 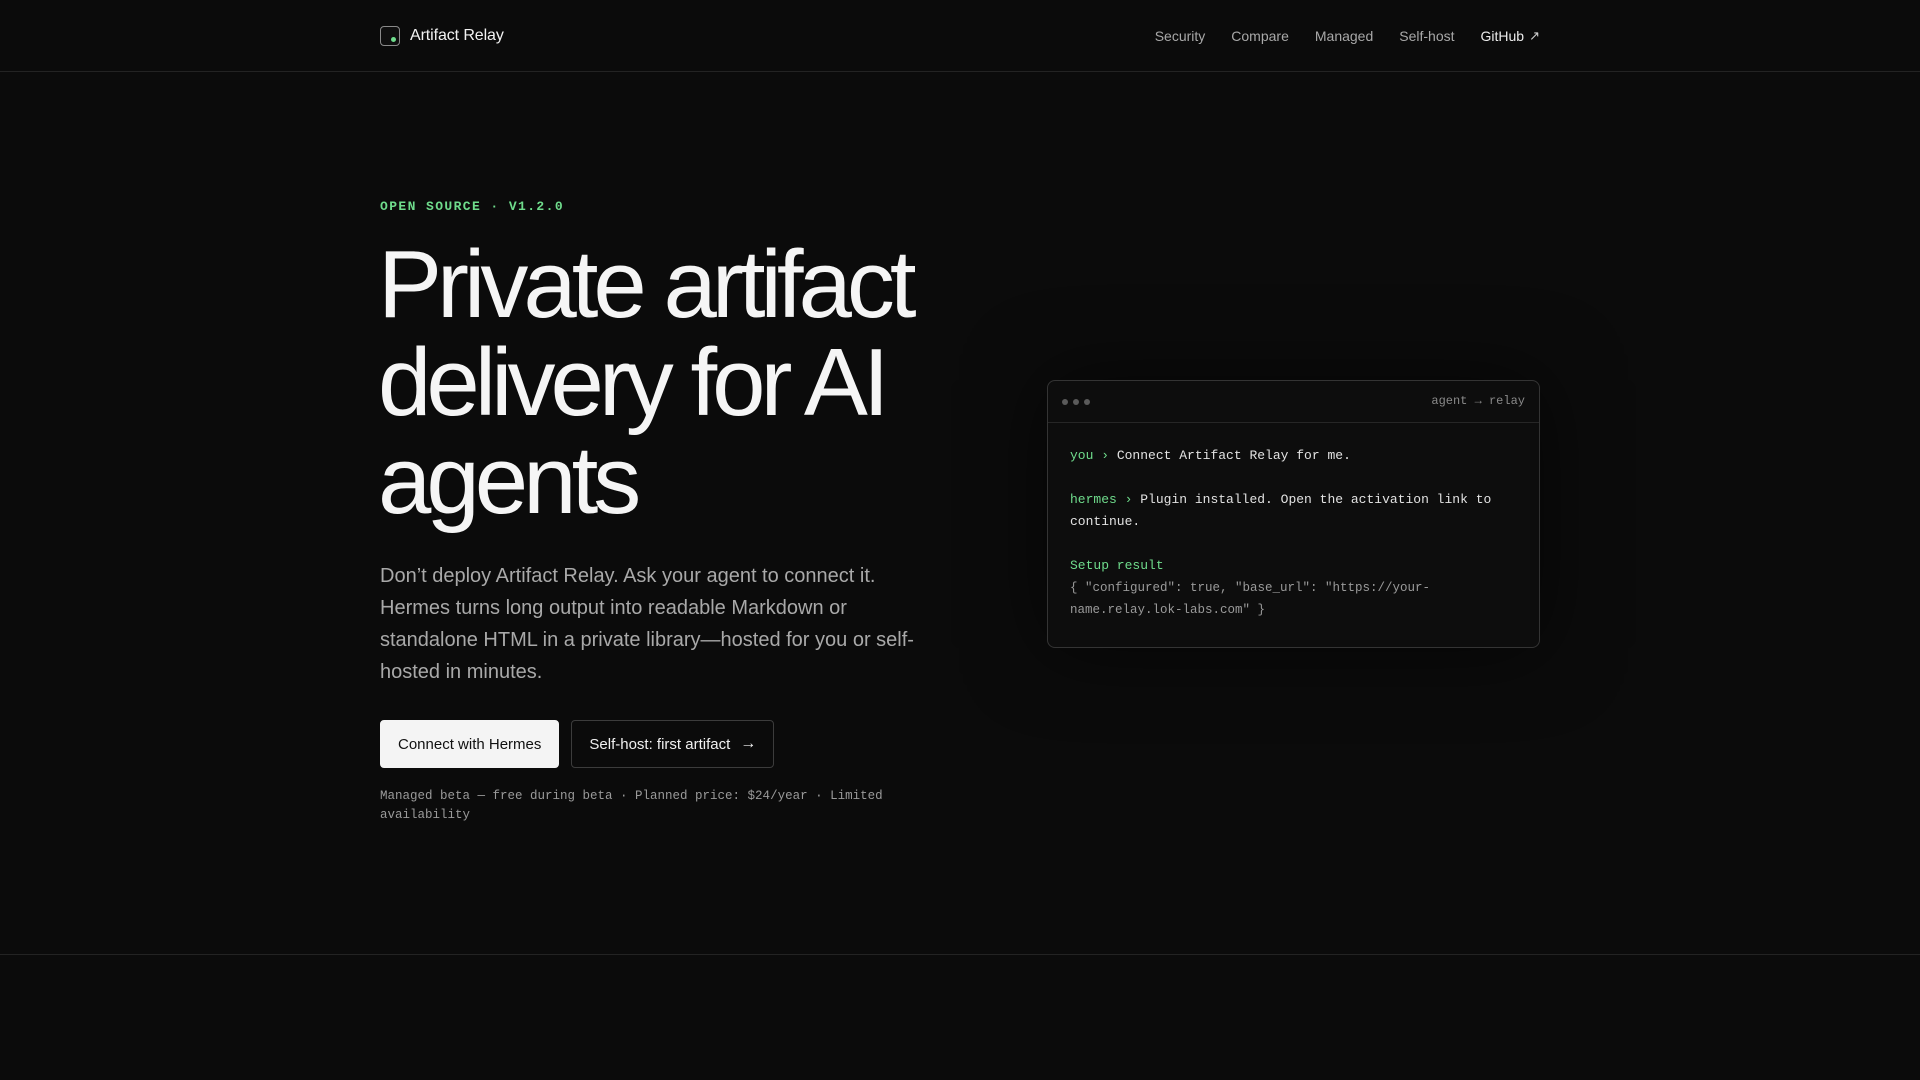 I want to click on window-dots, so click(x=1076, y=401).